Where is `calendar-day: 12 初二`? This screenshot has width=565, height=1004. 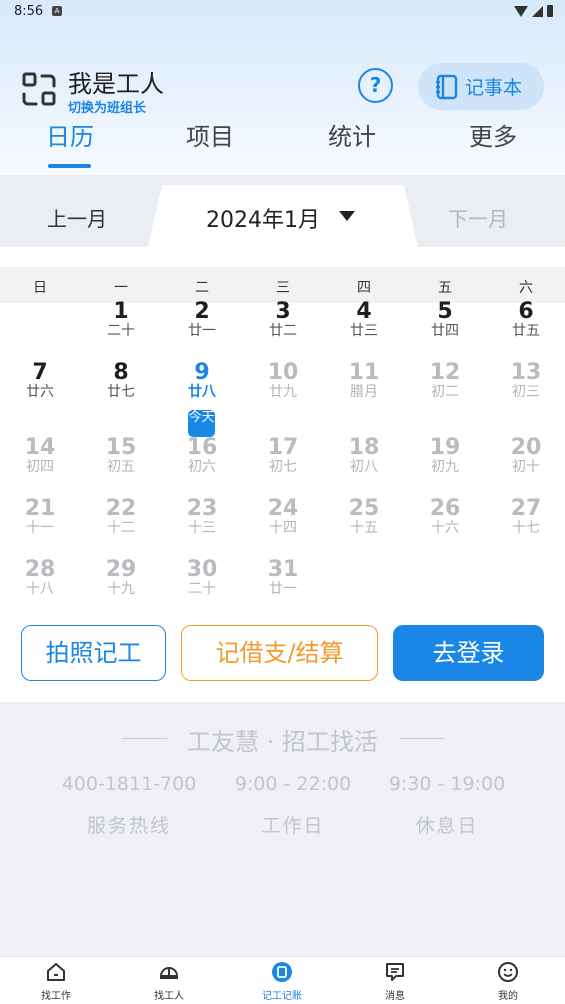
calendar-day: 12 初二 is located at coordinates (445, 380).